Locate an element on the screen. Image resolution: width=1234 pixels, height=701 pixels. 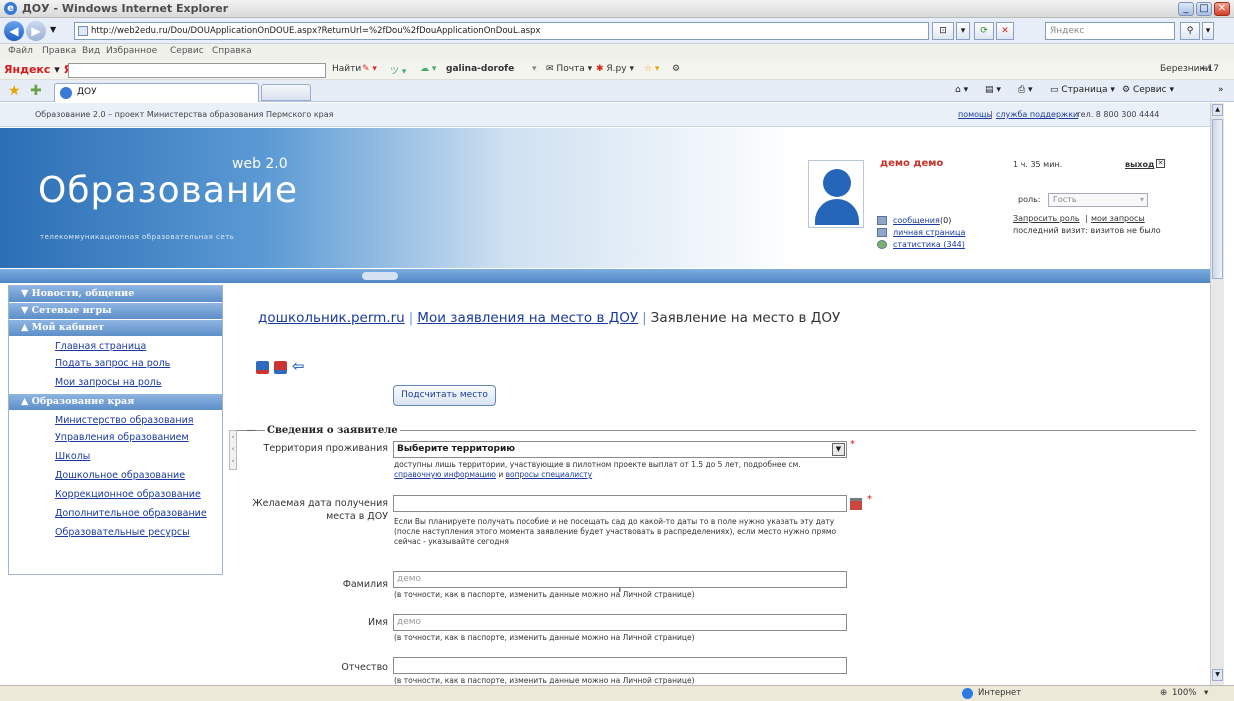
help-link: помощь is located at coordinates (974, 114).